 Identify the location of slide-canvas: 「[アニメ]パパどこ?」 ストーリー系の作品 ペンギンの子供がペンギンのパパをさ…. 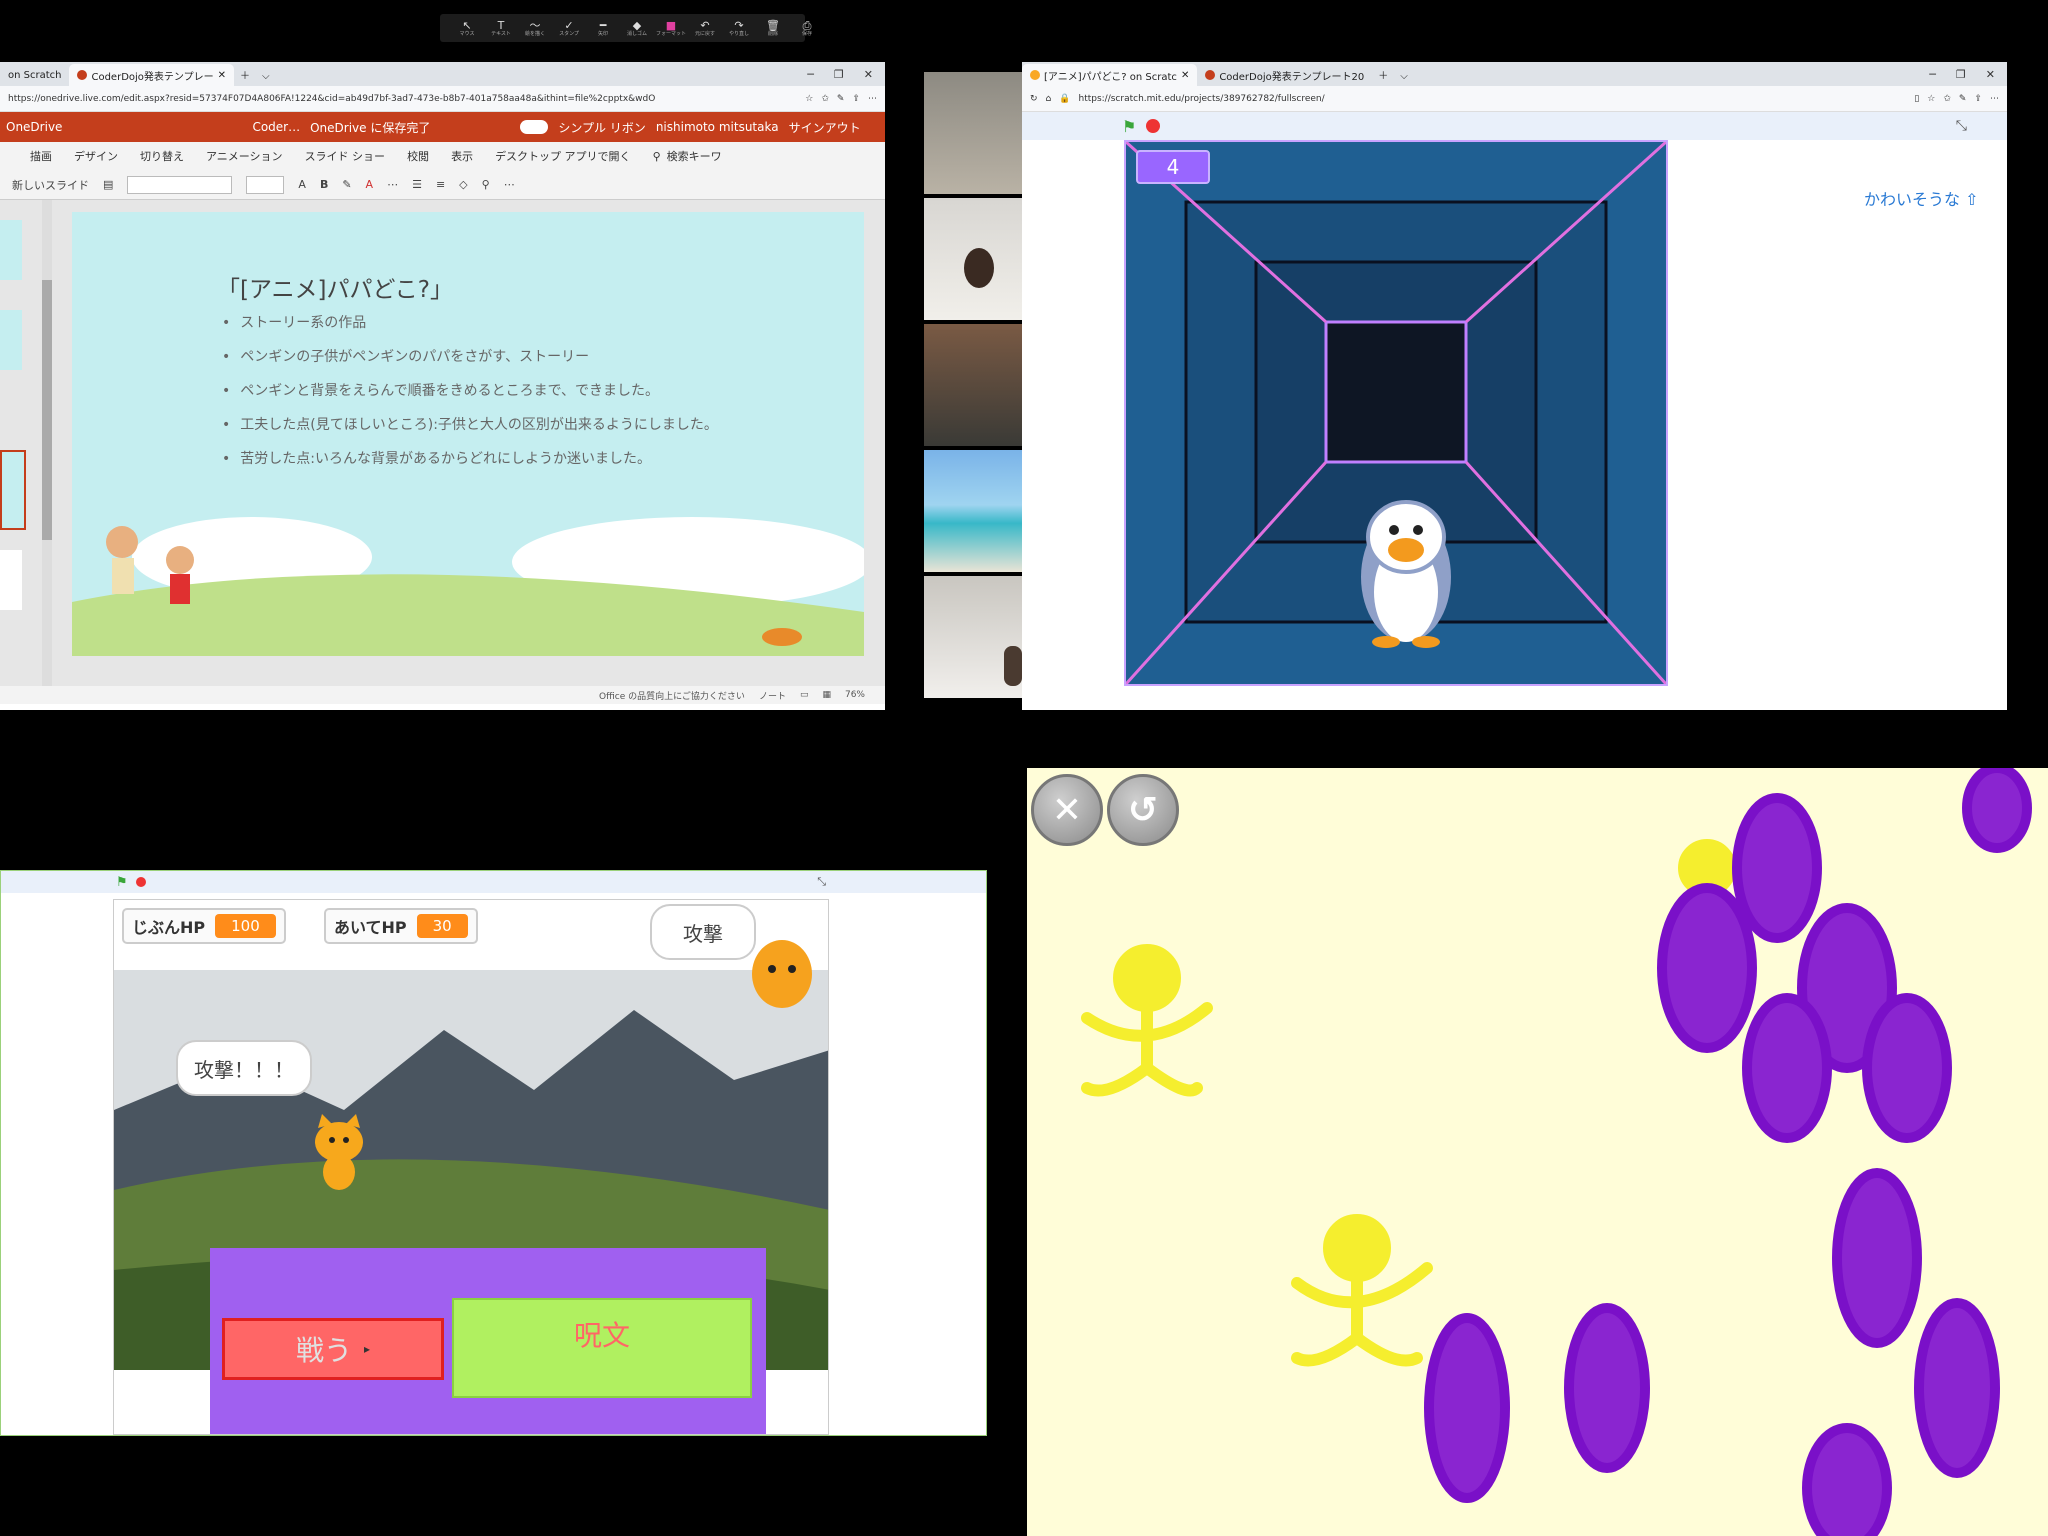
(468, 434).